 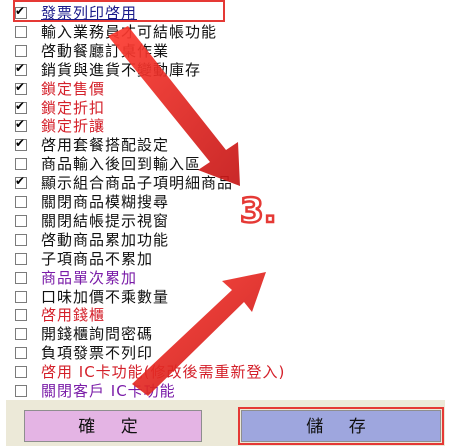 I want to click on option-row: 關閉客戶 IC卡功能, so click(x=221, y=391).